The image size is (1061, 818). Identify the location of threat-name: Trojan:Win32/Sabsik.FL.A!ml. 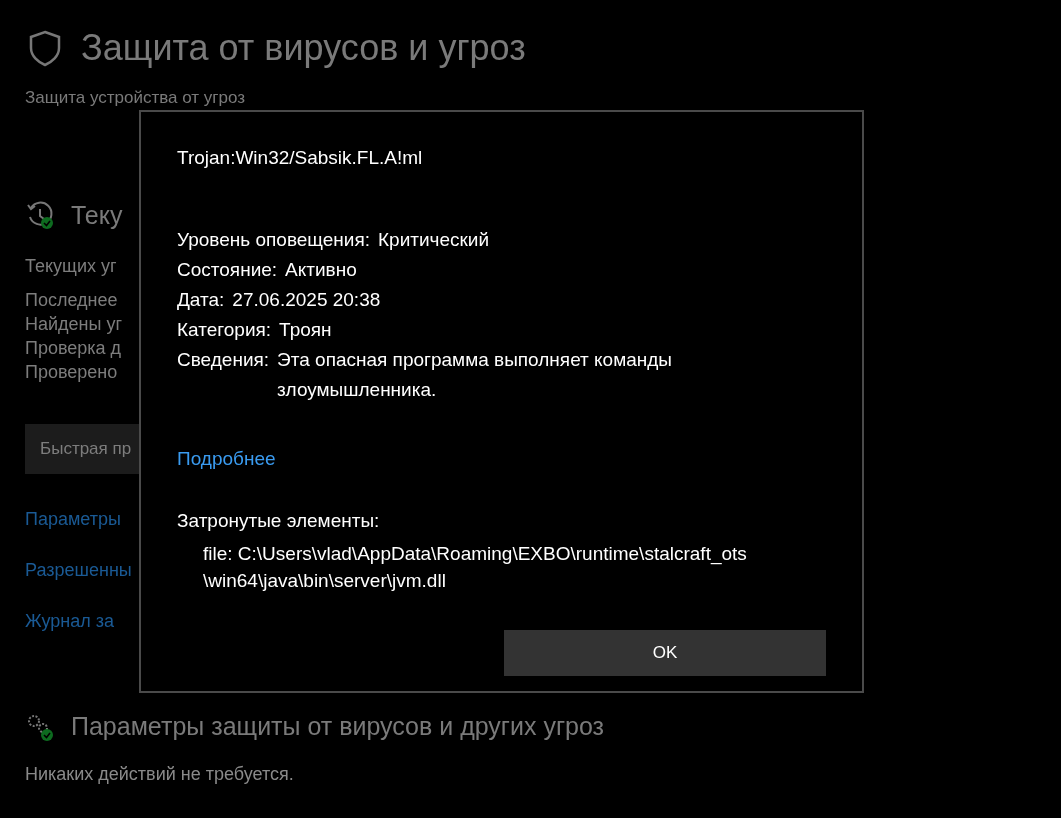
(300, 158).